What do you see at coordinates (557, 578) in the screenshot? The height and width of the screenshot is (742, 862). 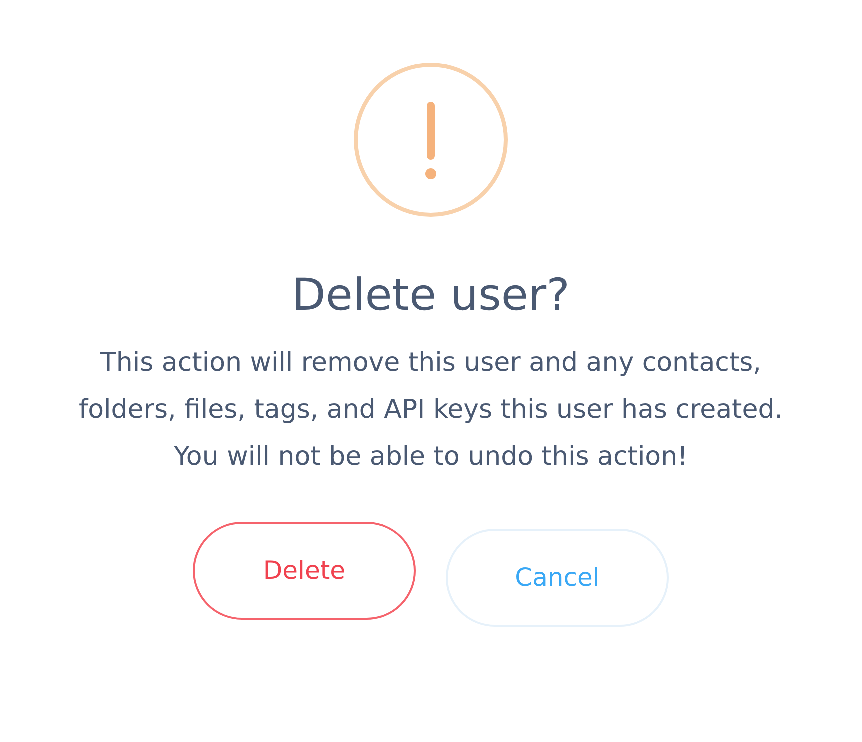 I see `cancel-button: Cancel` at bounding box center [557, 578].